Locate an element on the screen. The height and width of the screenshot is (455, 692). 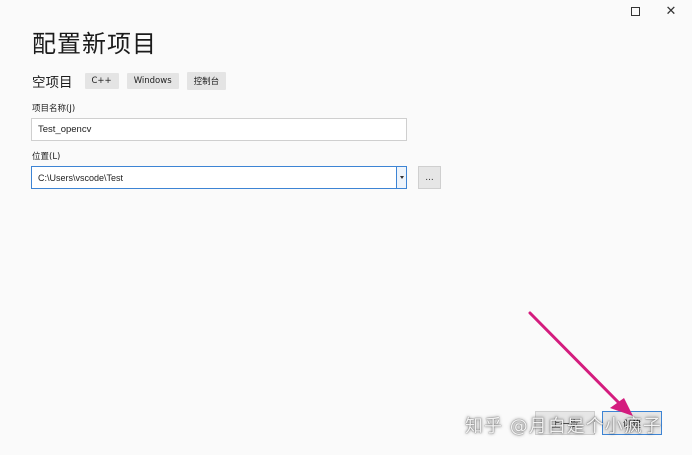
arrow-shaft is located at coordinates (576, 359).